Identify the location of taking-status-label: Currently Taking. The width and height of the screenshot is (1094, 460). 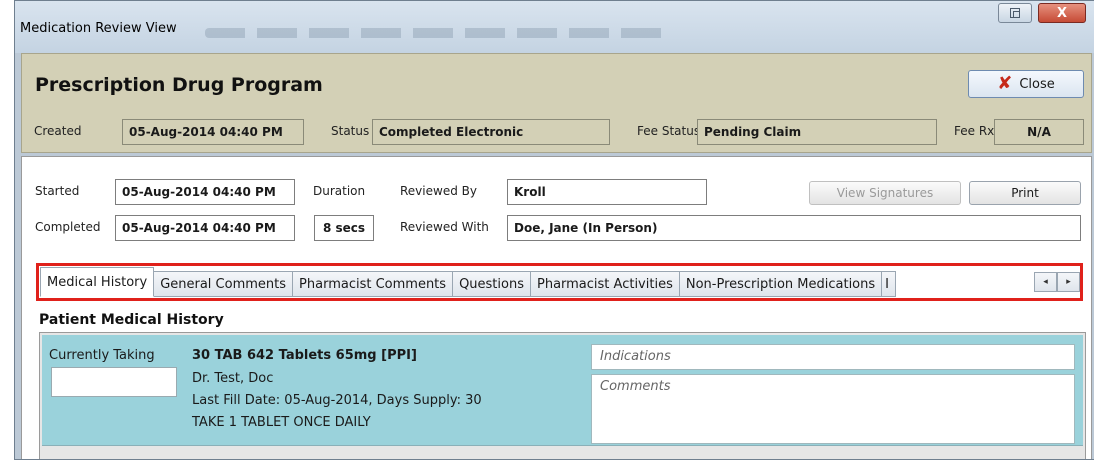
(102, 355).